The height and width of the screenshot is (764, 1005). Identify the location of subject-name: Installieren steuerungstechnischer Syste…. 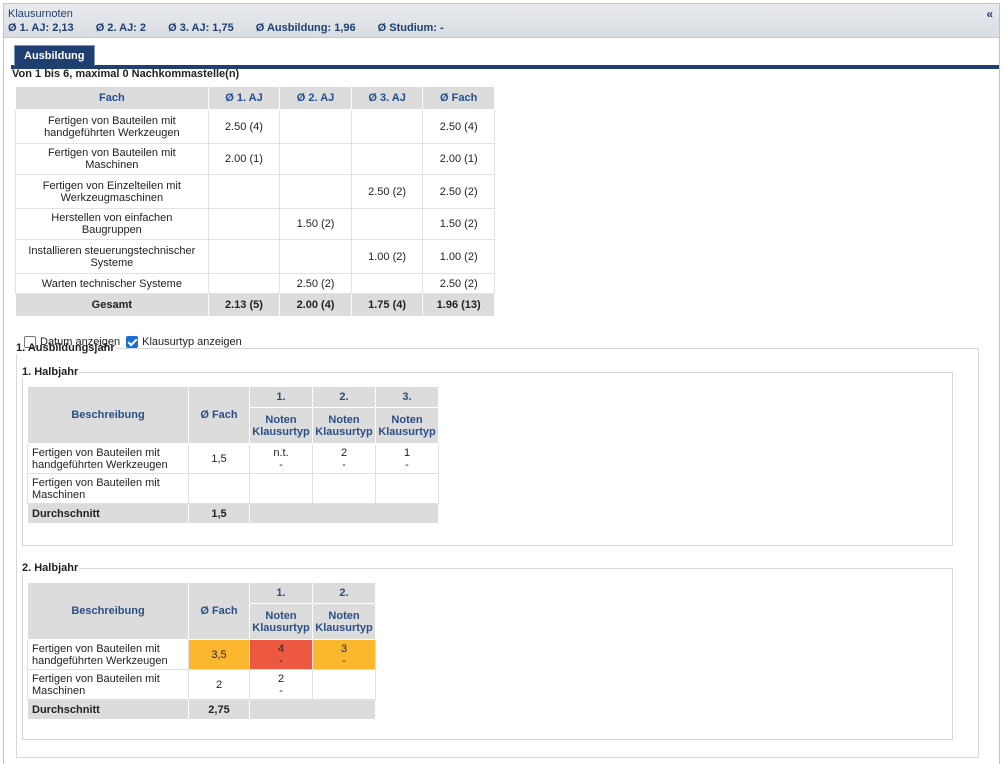
(112, 256).